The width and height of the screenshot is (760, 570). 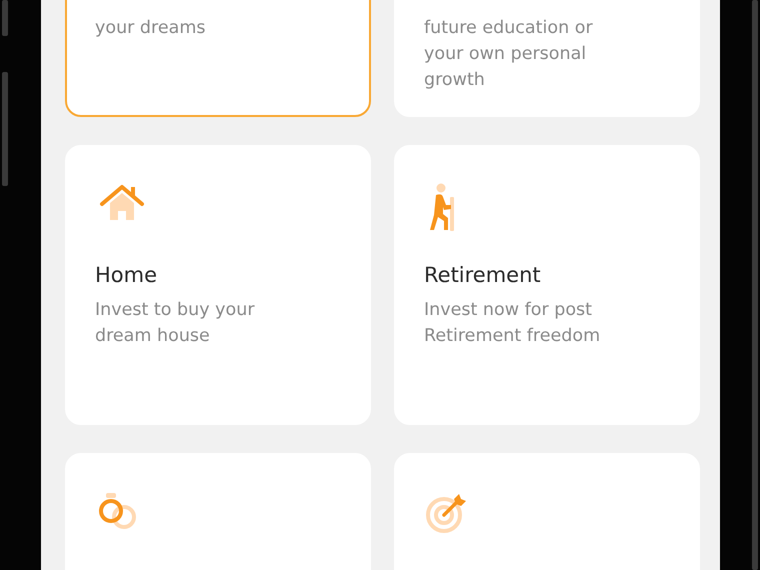 I want to click on house-icon, so click(x=122, y=203).